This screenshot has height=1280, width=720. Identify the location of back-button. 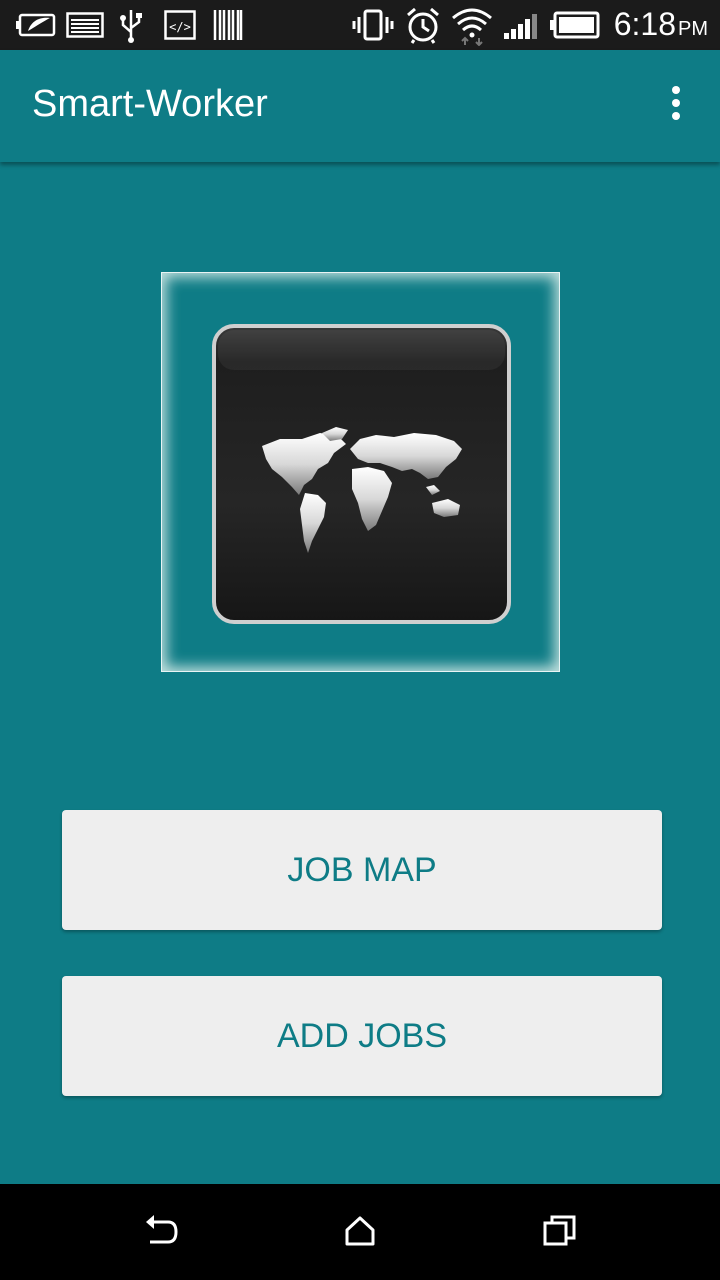
(160, 1232).